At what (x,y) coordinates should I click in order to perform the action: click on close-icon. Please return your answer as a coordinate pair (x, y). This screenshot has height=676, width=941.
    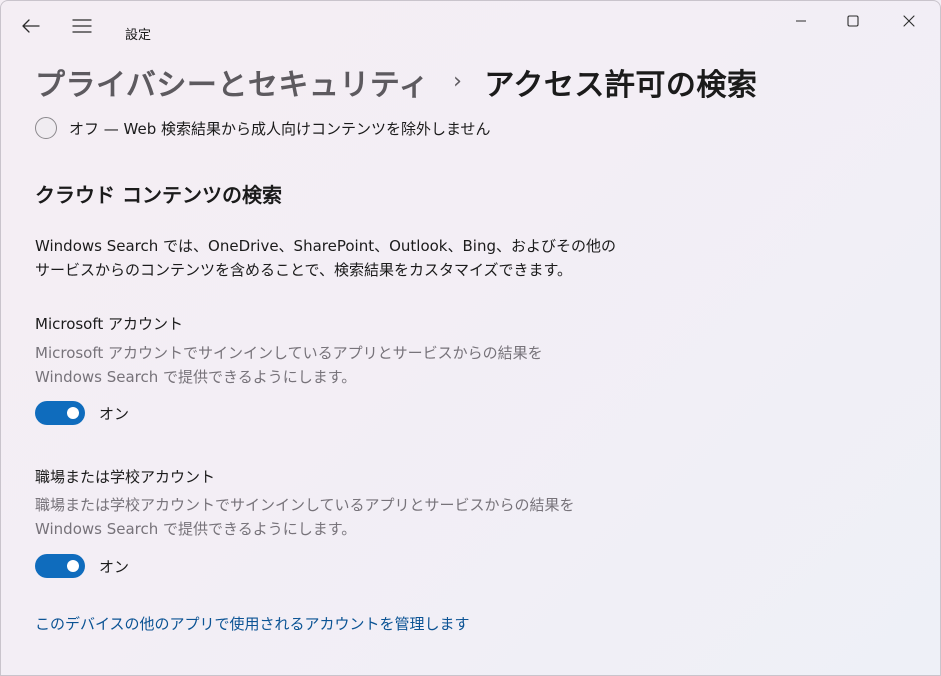
    Looking at the image, I should click on (909, 21).